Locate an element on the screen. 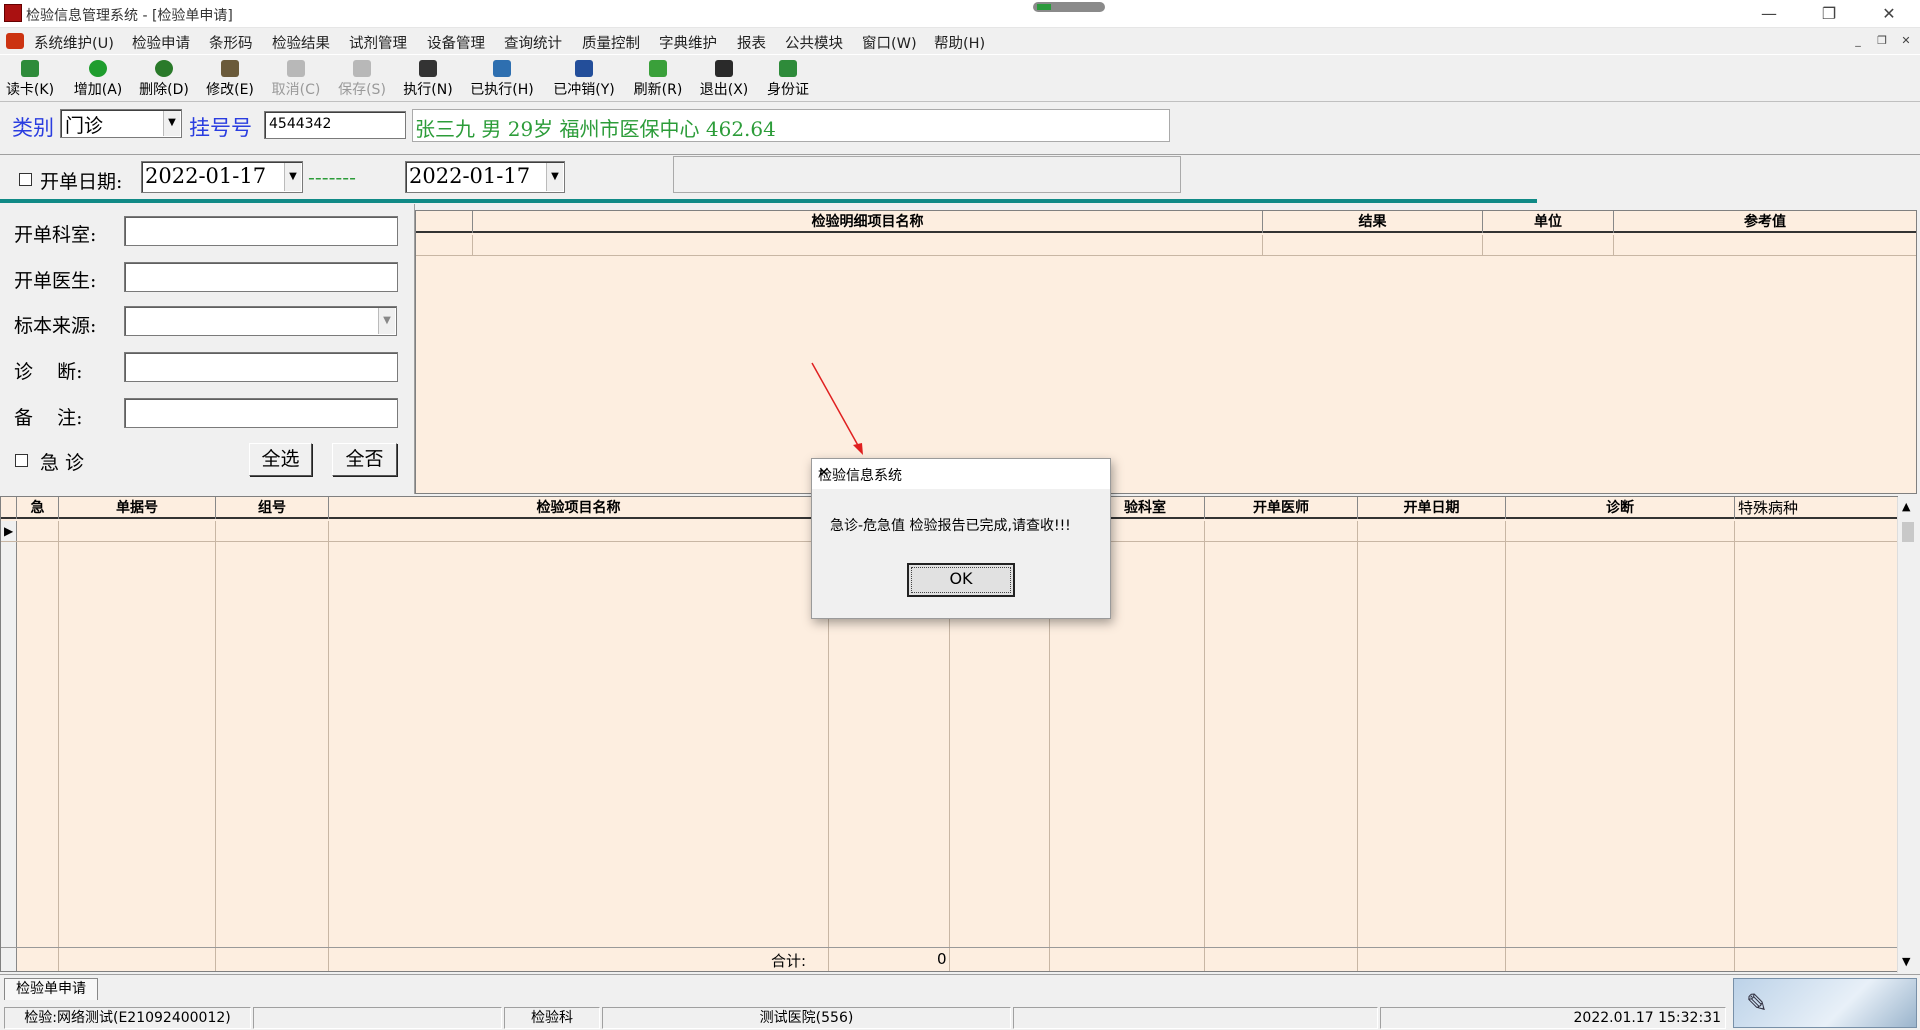 This screenshot has width=1920, height=1030. scroll-up-icon: ▲ is located at coordinates (1906, 506).